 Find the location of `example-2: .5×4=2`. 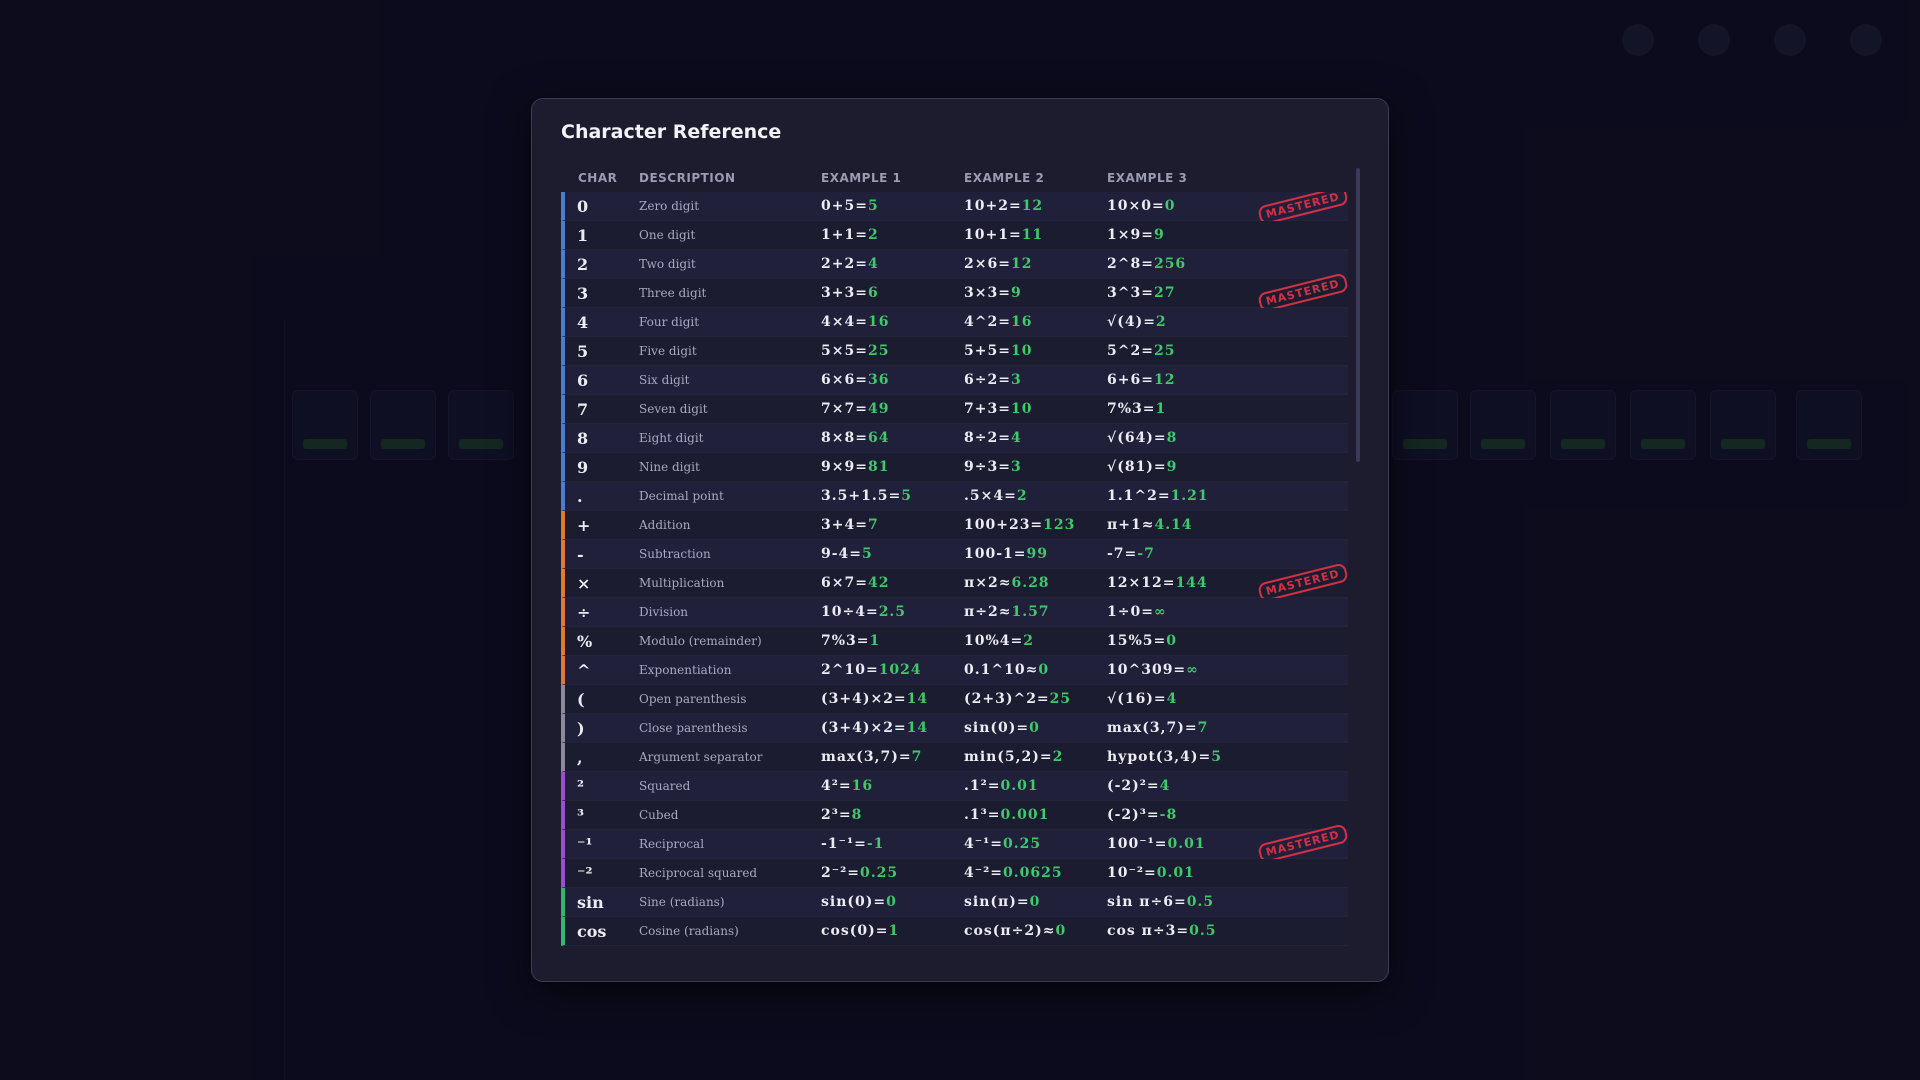

example-2: .5×4=2 is located at coordinates (996, 496).